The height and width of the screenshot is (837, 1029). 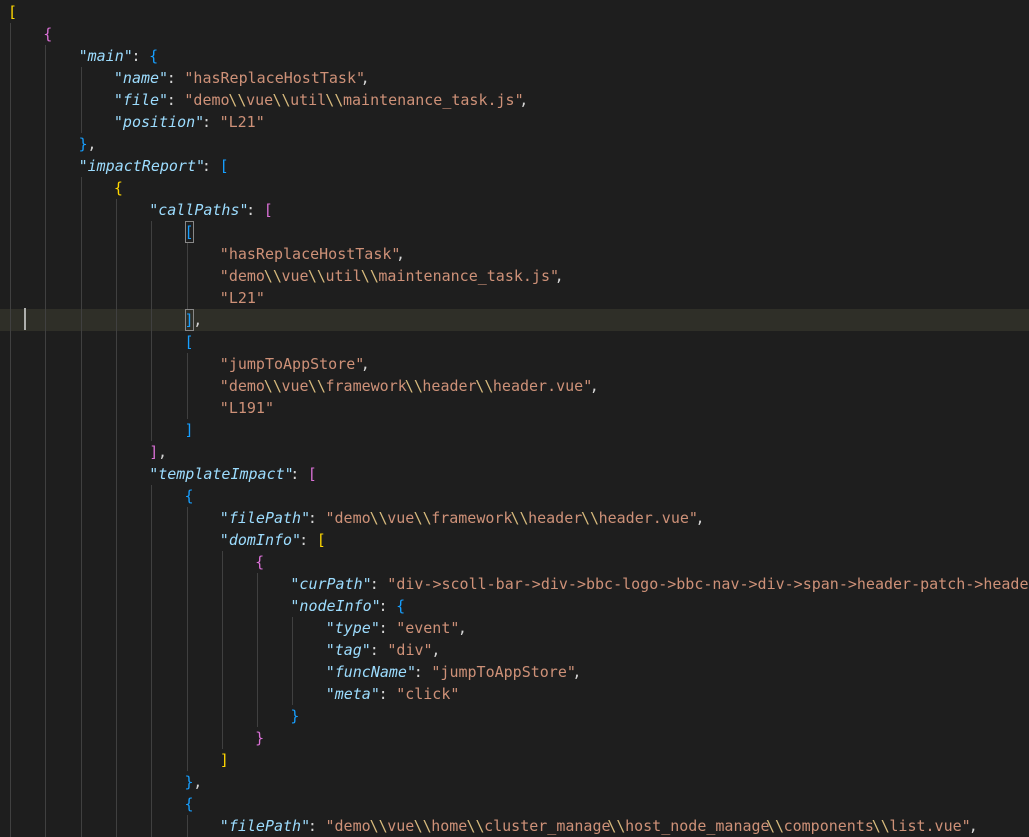 I want to click on json-key: "templateImpact", so click(x=221, y=474).